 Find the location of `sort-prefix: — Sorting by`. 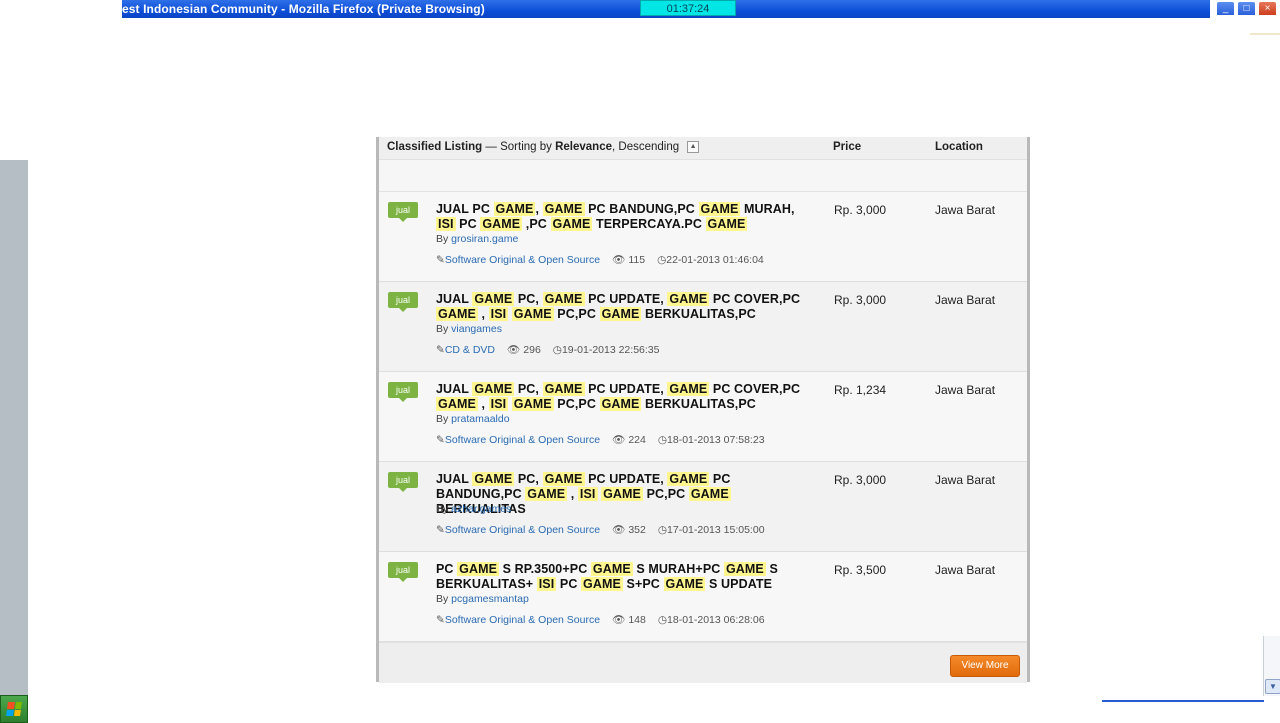

sort-prefix: — Sorting by is located at coordinates (519, 147).